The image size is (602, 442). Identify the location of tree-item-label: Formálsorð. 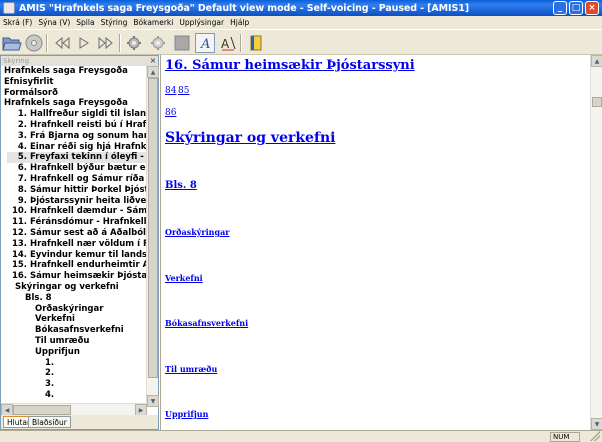
(31, 92).